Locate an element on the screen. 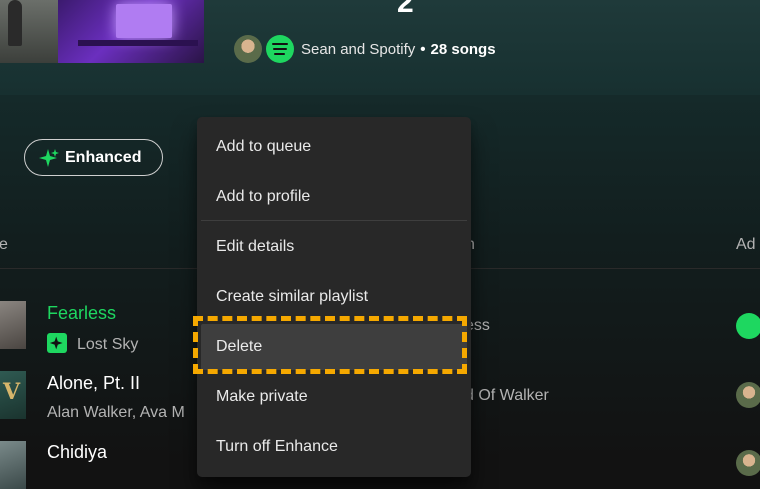  playlist-cover-right is located at coordinates (131, 31).